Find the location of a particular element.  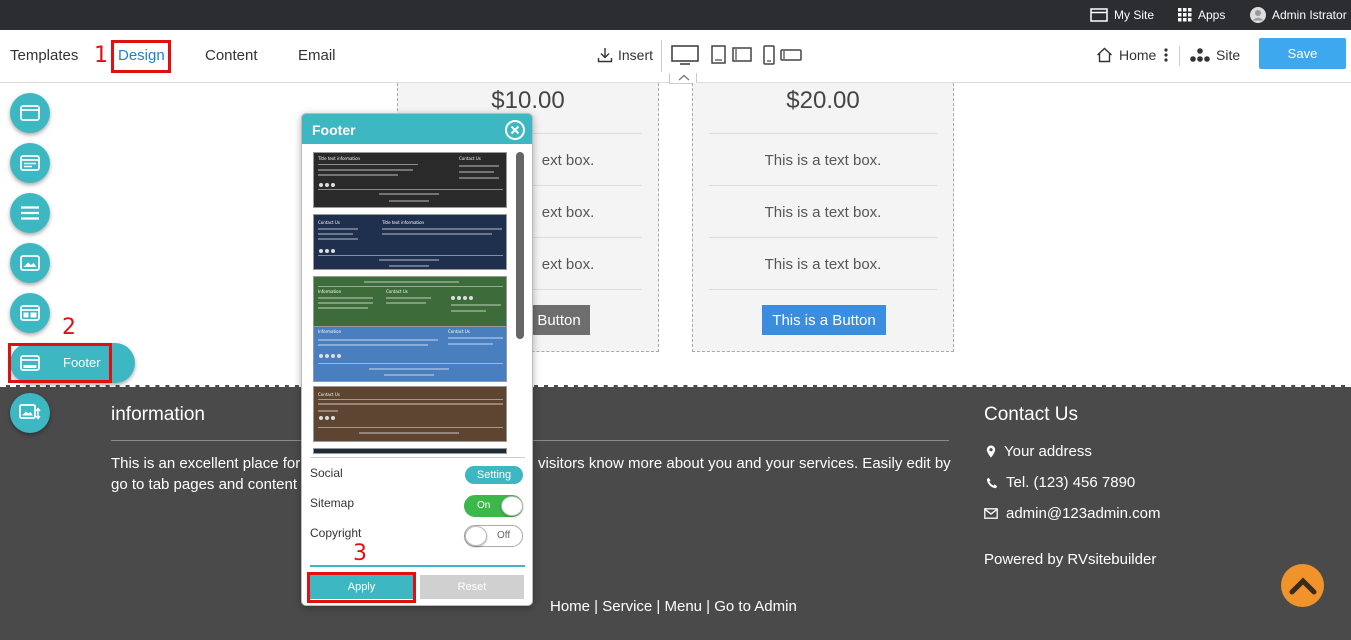

close-icon is located at coordinates (515, 130).